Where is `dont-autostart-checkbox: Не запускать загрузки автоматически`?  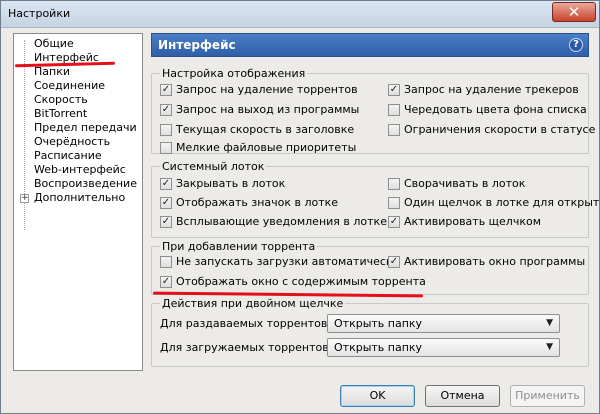 dont-autostart-checkbox: Не запускать загрузки автоматически is located at coordinates (280, 262).